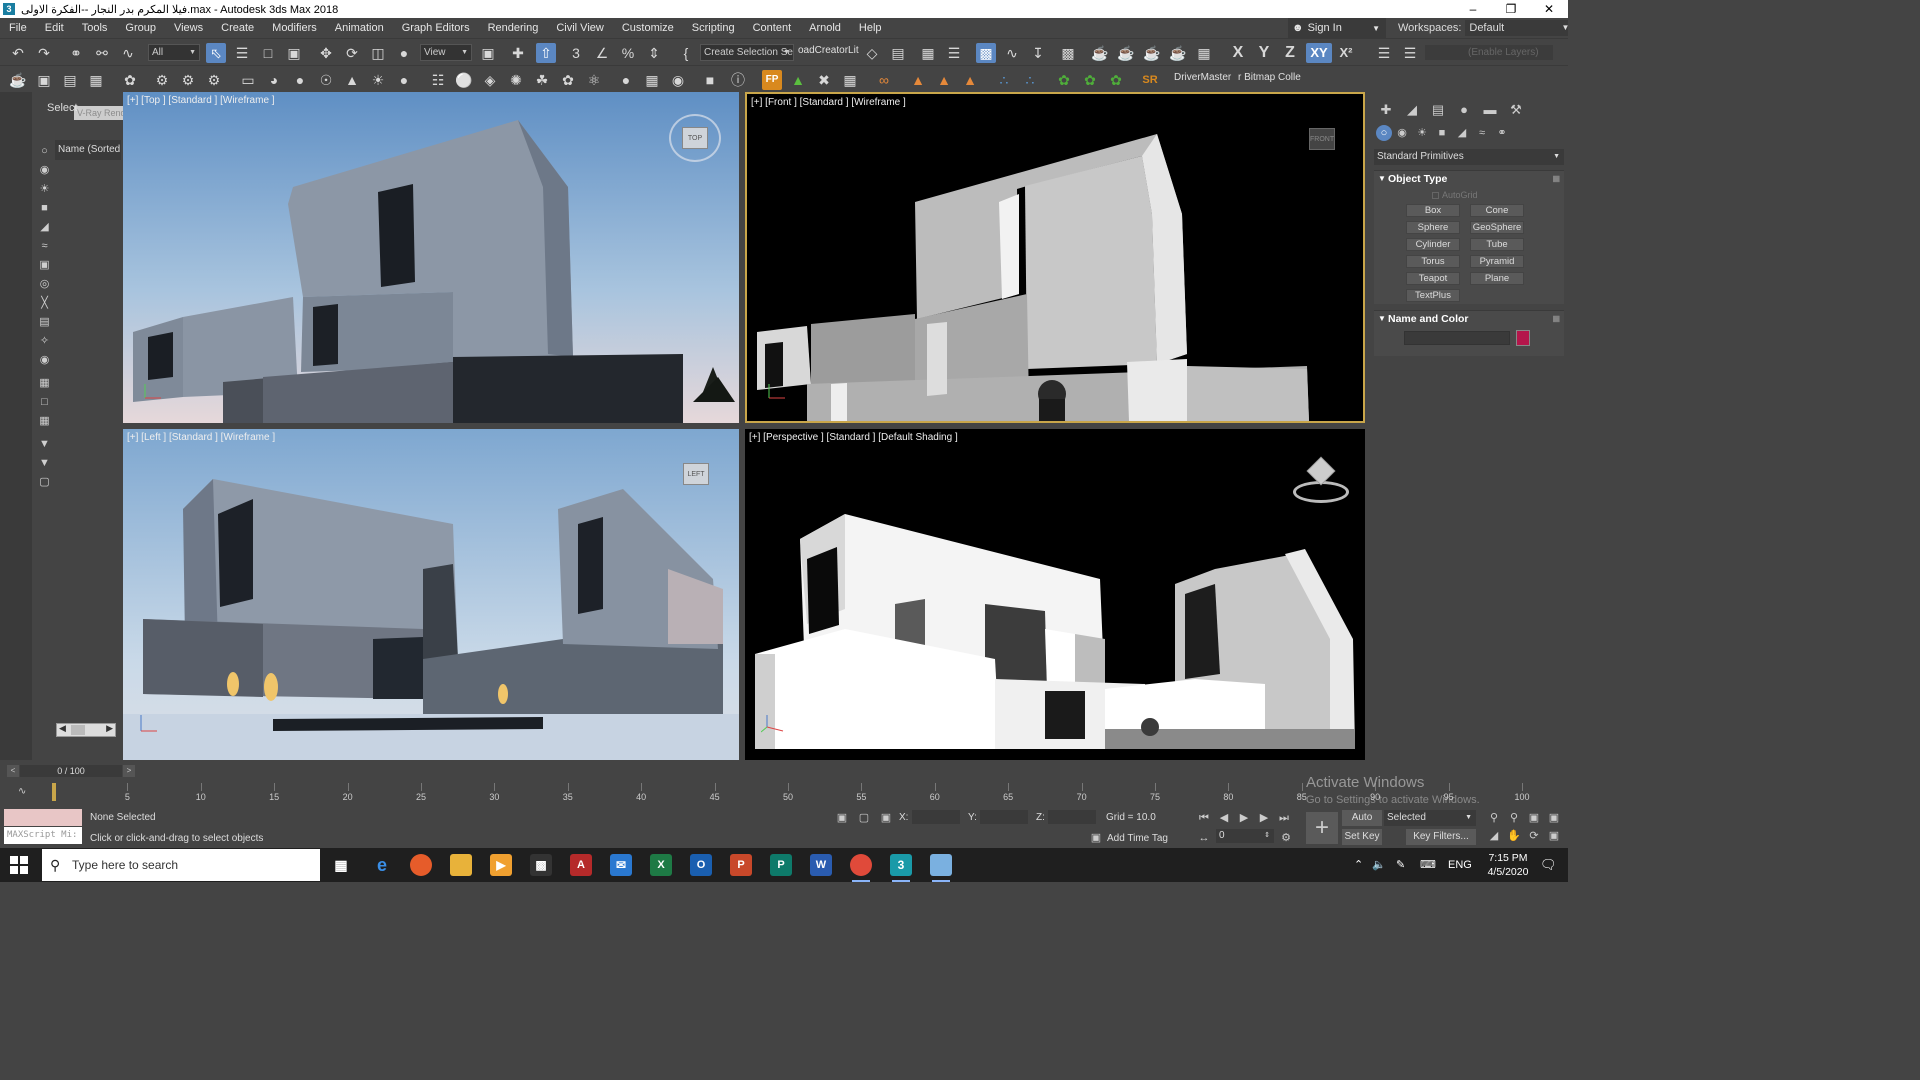  I want to click on menu-scripting: Scripting, so click(713, 28).